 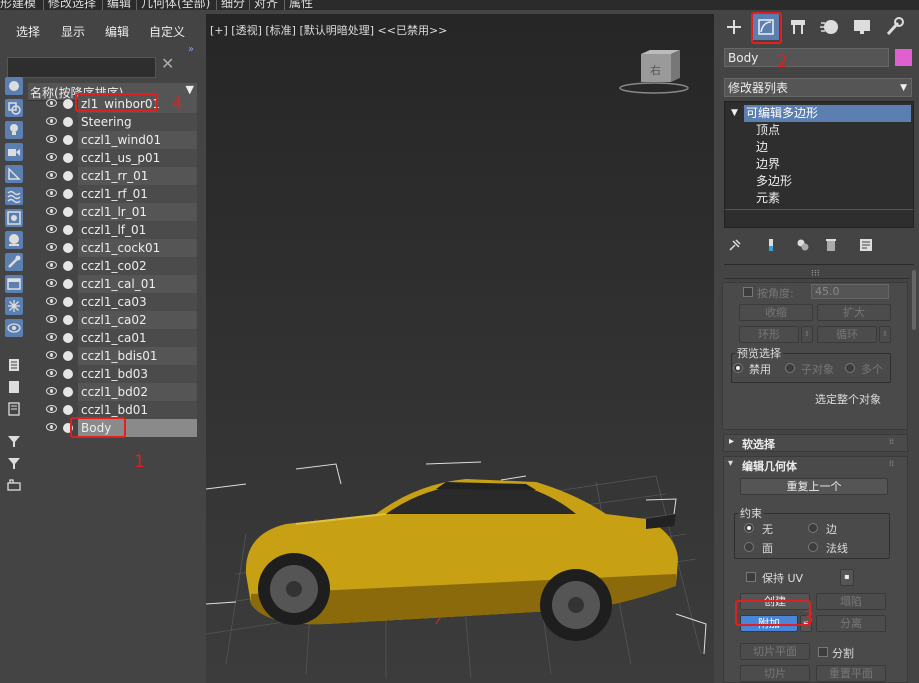 What do you see at coordinates (749, 547) in the screenshot?
I see `constraint-face-radio` at bounding box center [749, 547].